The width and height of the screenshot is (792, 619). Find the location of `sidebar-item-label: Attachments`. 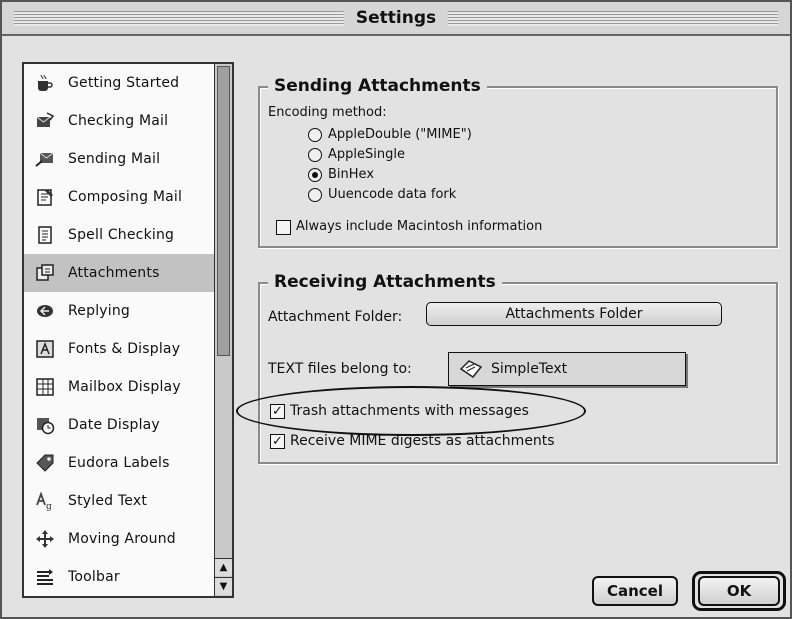

sidebar-item-label: Attachments is located at coordinates (114, 273).